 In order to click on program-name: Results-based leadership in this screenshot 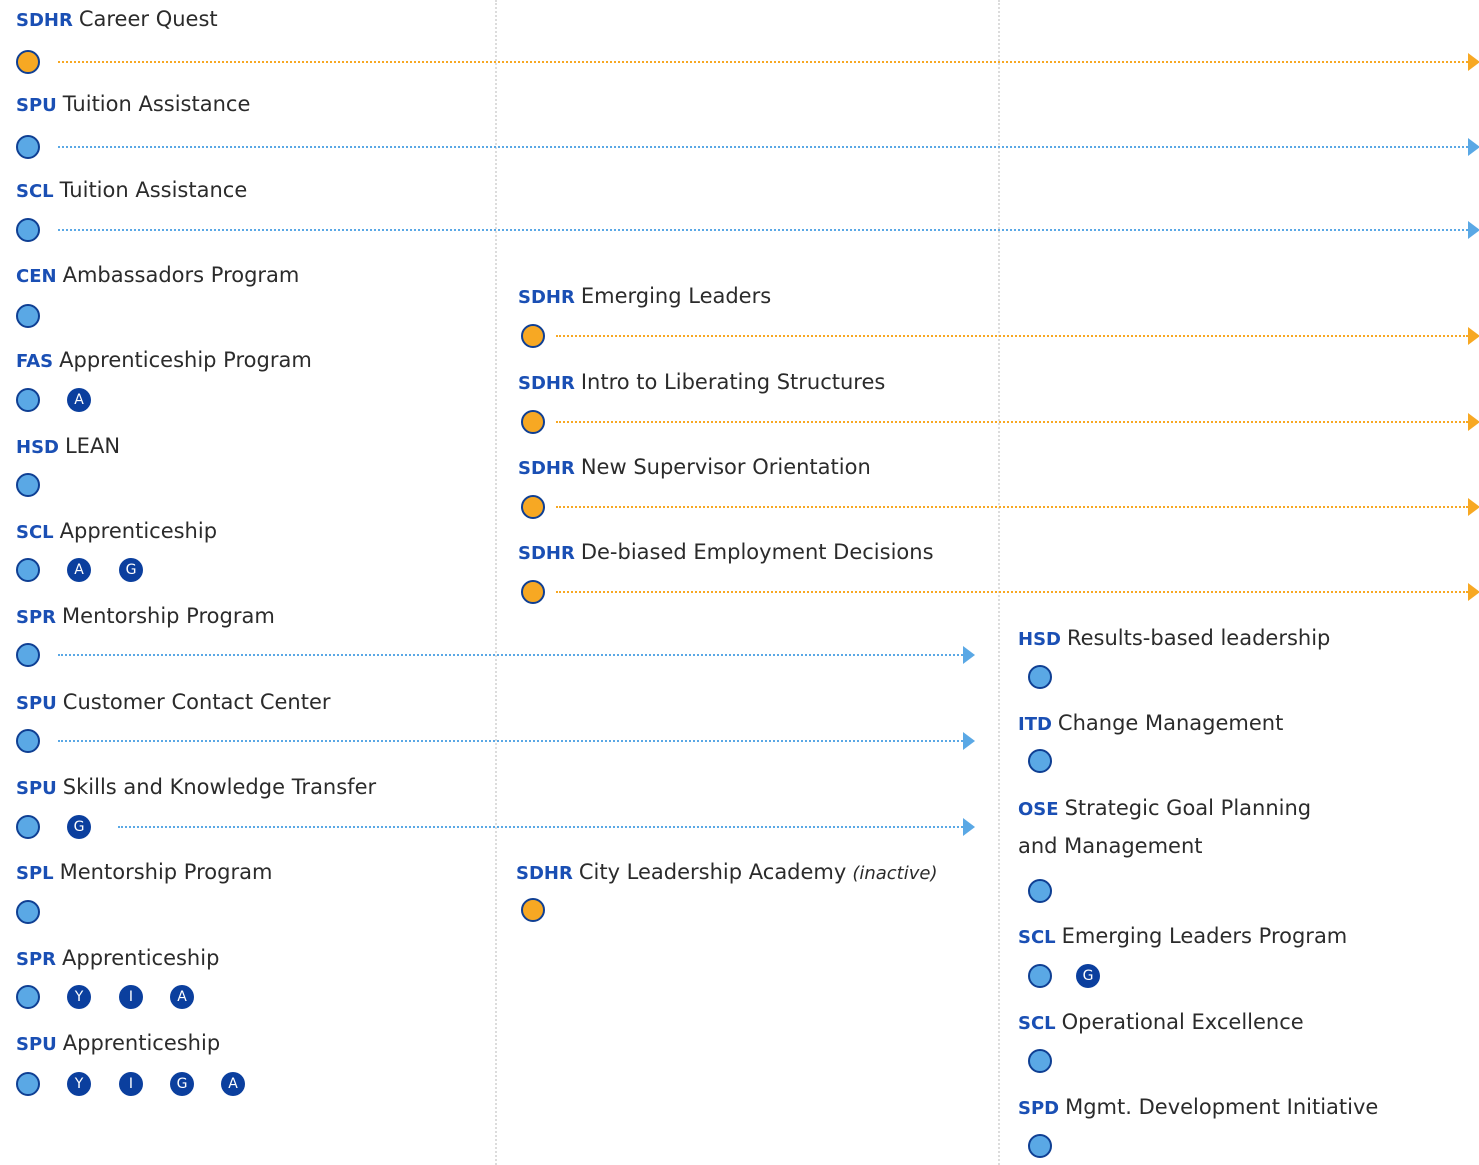, I will do `click(1198, 638)`.